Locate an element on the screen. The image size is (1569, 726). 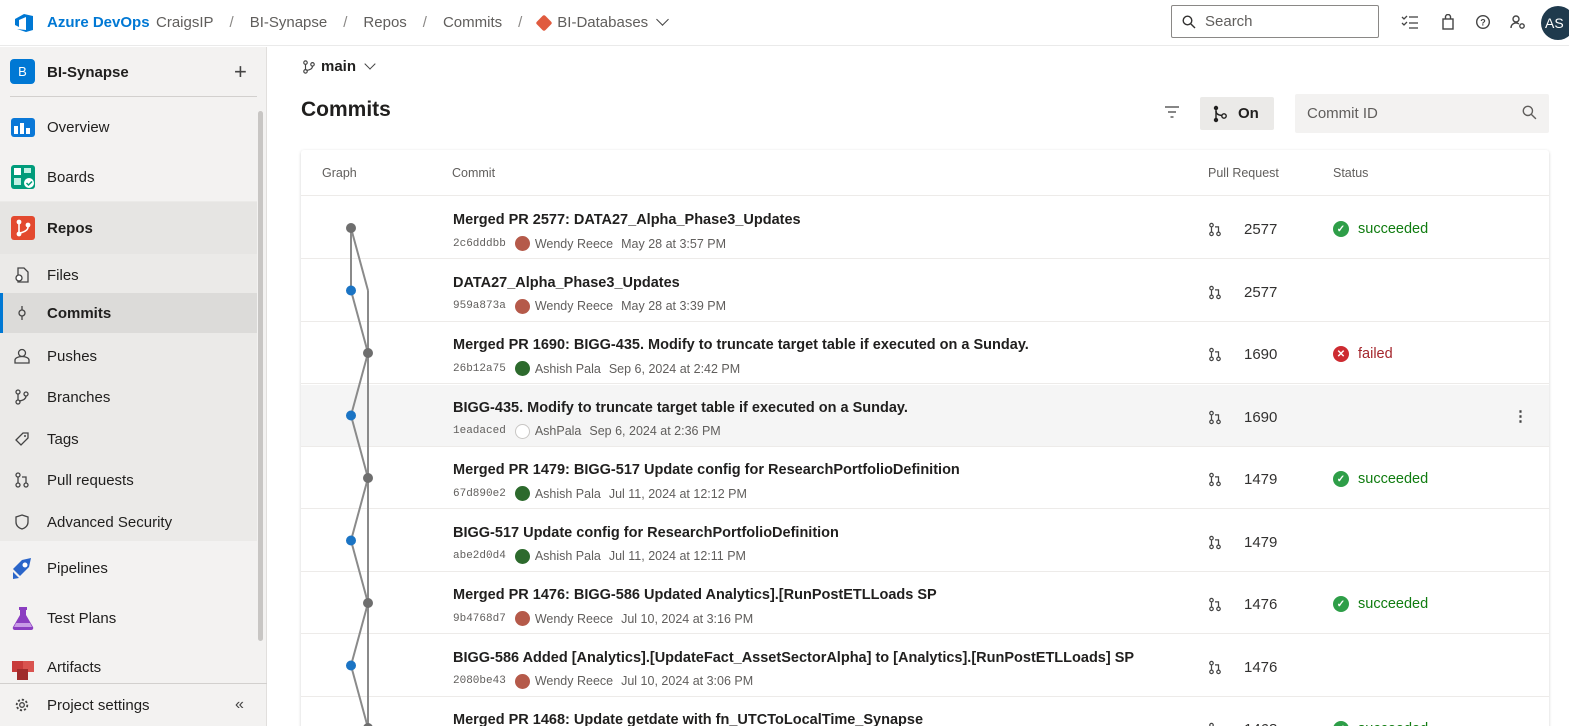
files-icon is located at coordinates (22, 275).